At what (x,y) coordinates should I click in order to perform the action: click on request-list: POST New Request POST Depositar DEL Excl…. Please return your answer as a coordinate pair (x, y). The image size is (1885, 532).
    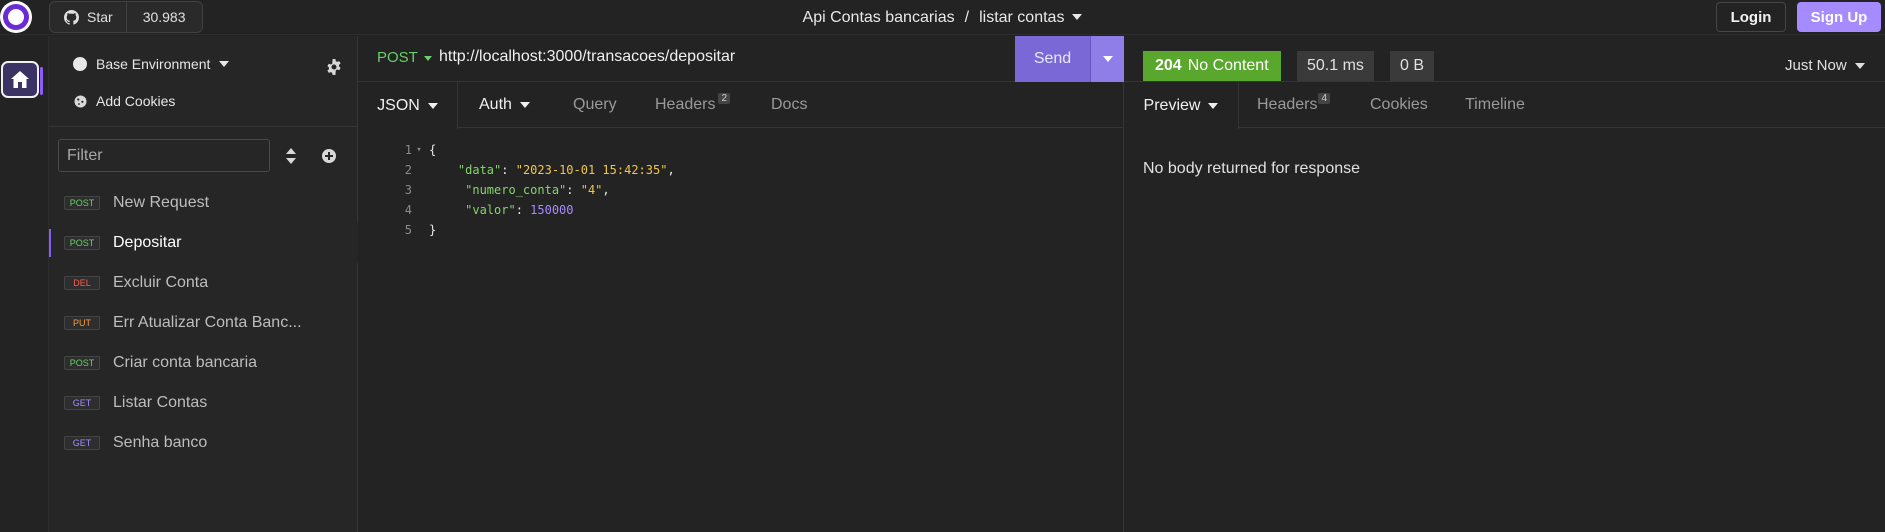
    Looking at the image, I should click on (203, 323).